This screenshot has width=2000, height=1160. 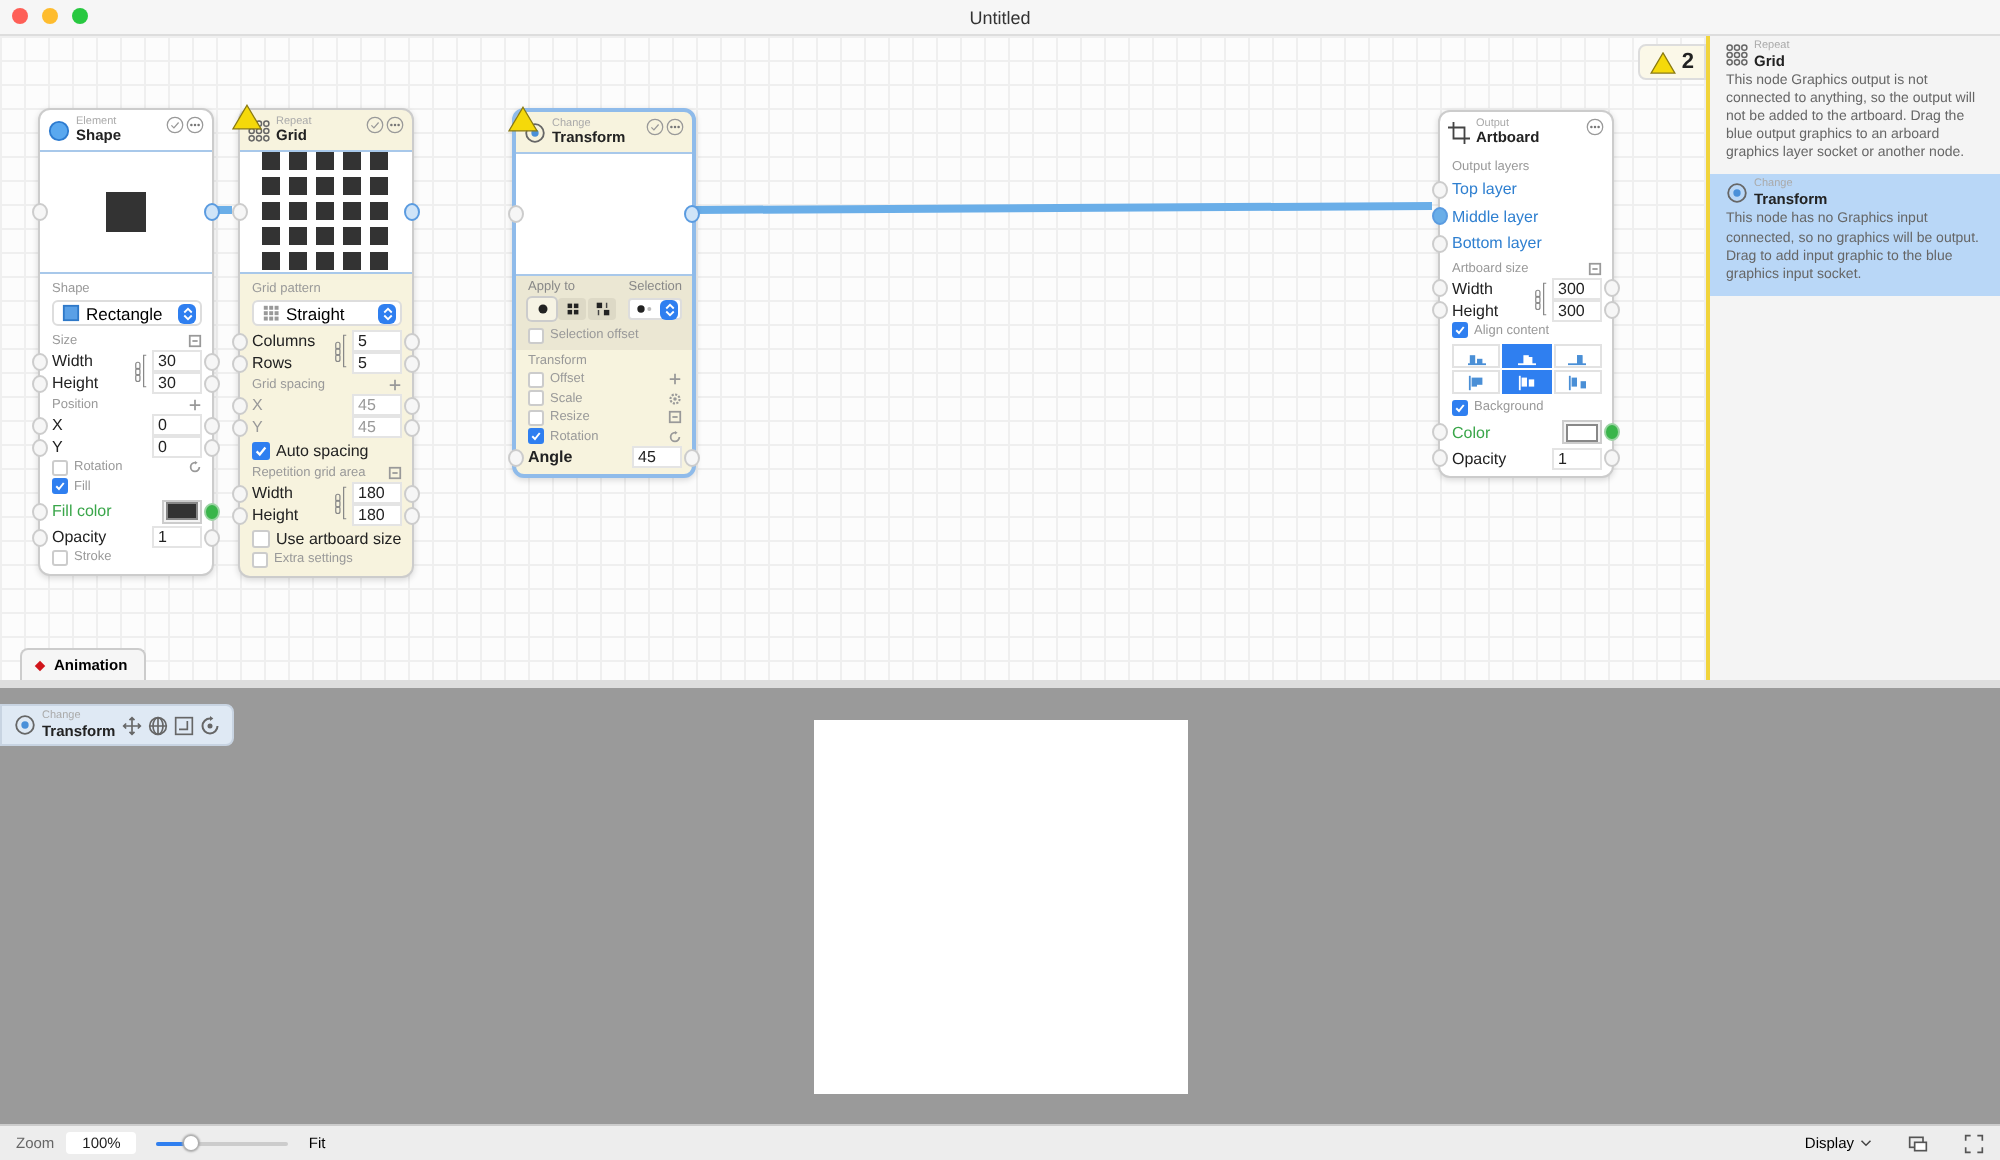 I want to click on four-squares-icon, so click(x=572, y=309).